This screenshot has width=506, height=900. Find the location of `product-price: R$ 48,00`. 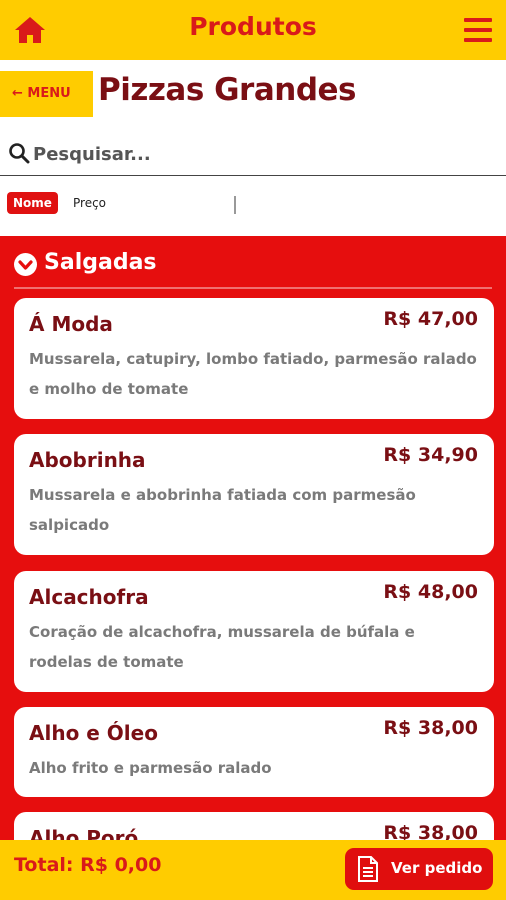

product-price: R$ 48,00 is located at coordinates (430, 592).